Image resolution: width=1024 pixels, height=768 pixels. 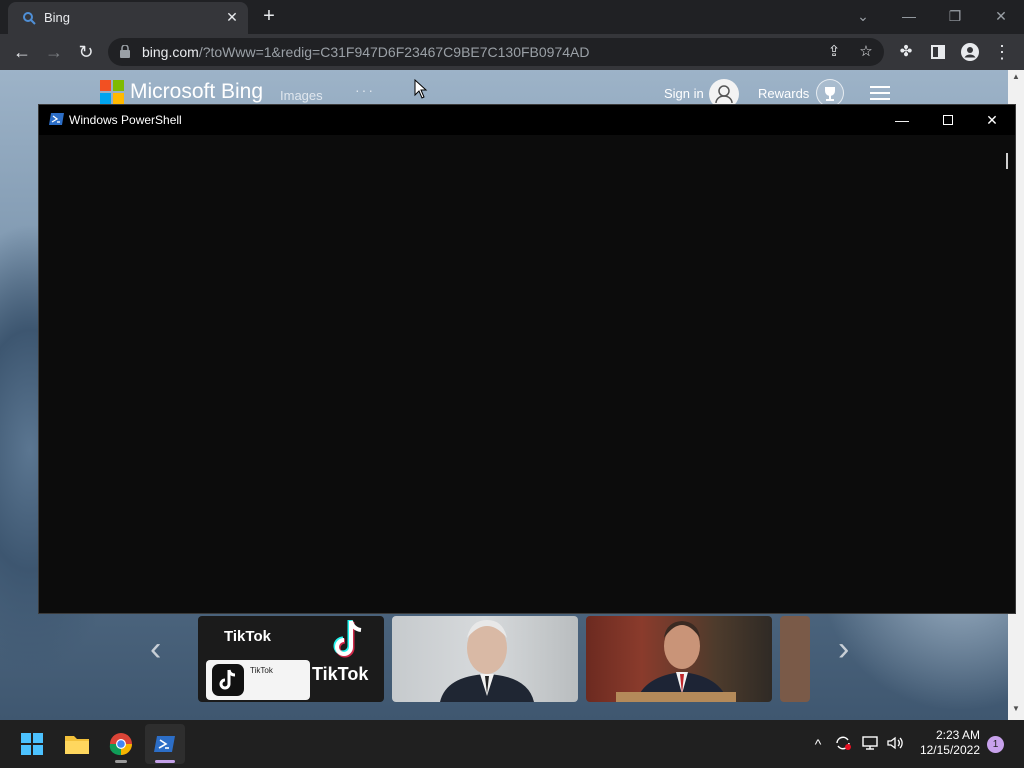 I want to click on rewards-link: Rewards, so click(x=783, y=93).